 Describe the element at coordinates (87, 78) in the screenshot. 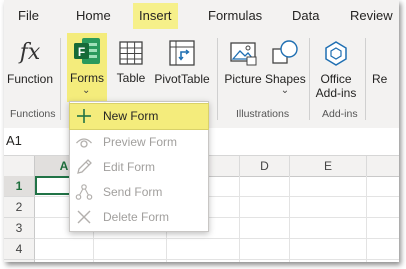

I see `forms-label: Forms` at that location.